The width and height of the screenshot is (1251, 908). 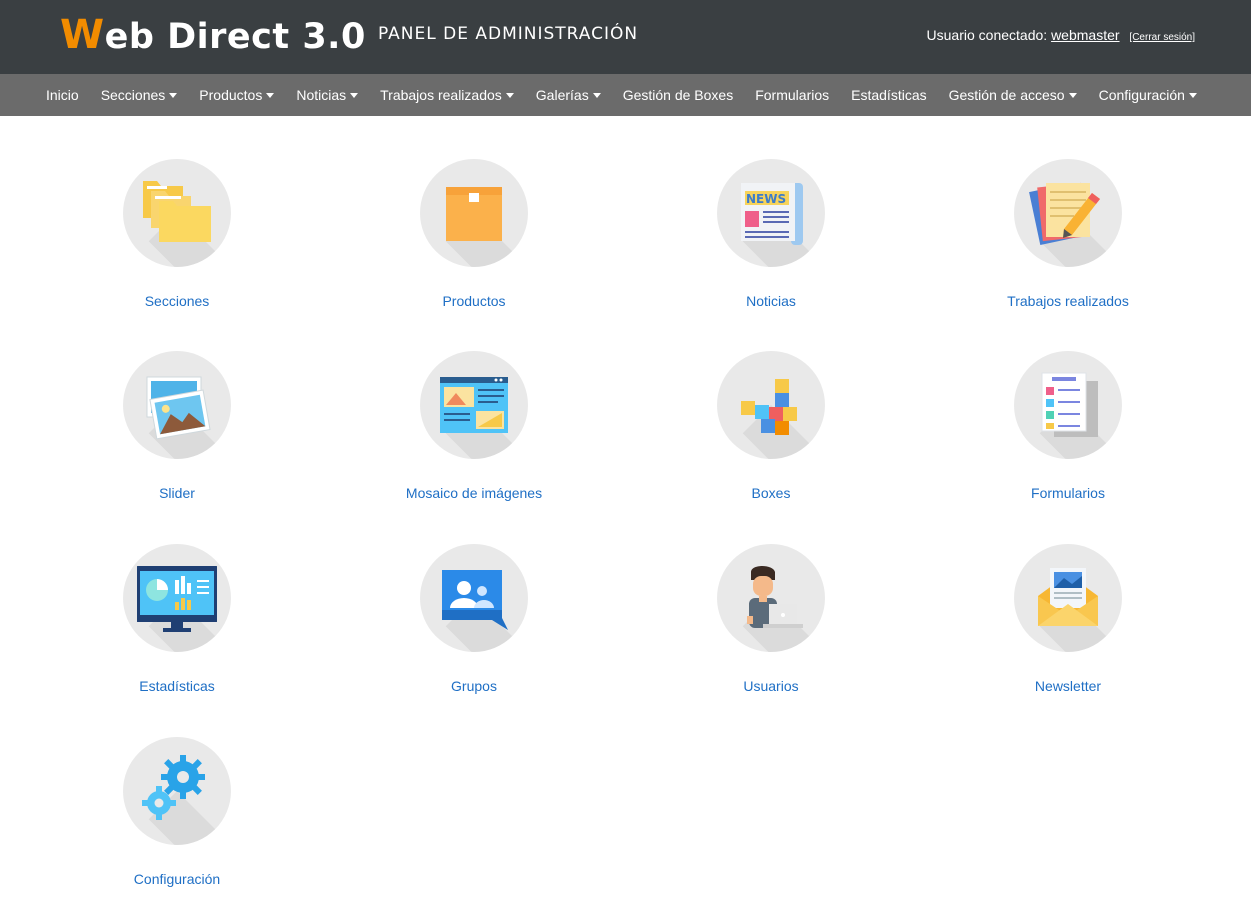 I want to click on nav-item-inicio: Inicio, so click(x=62, y=95).